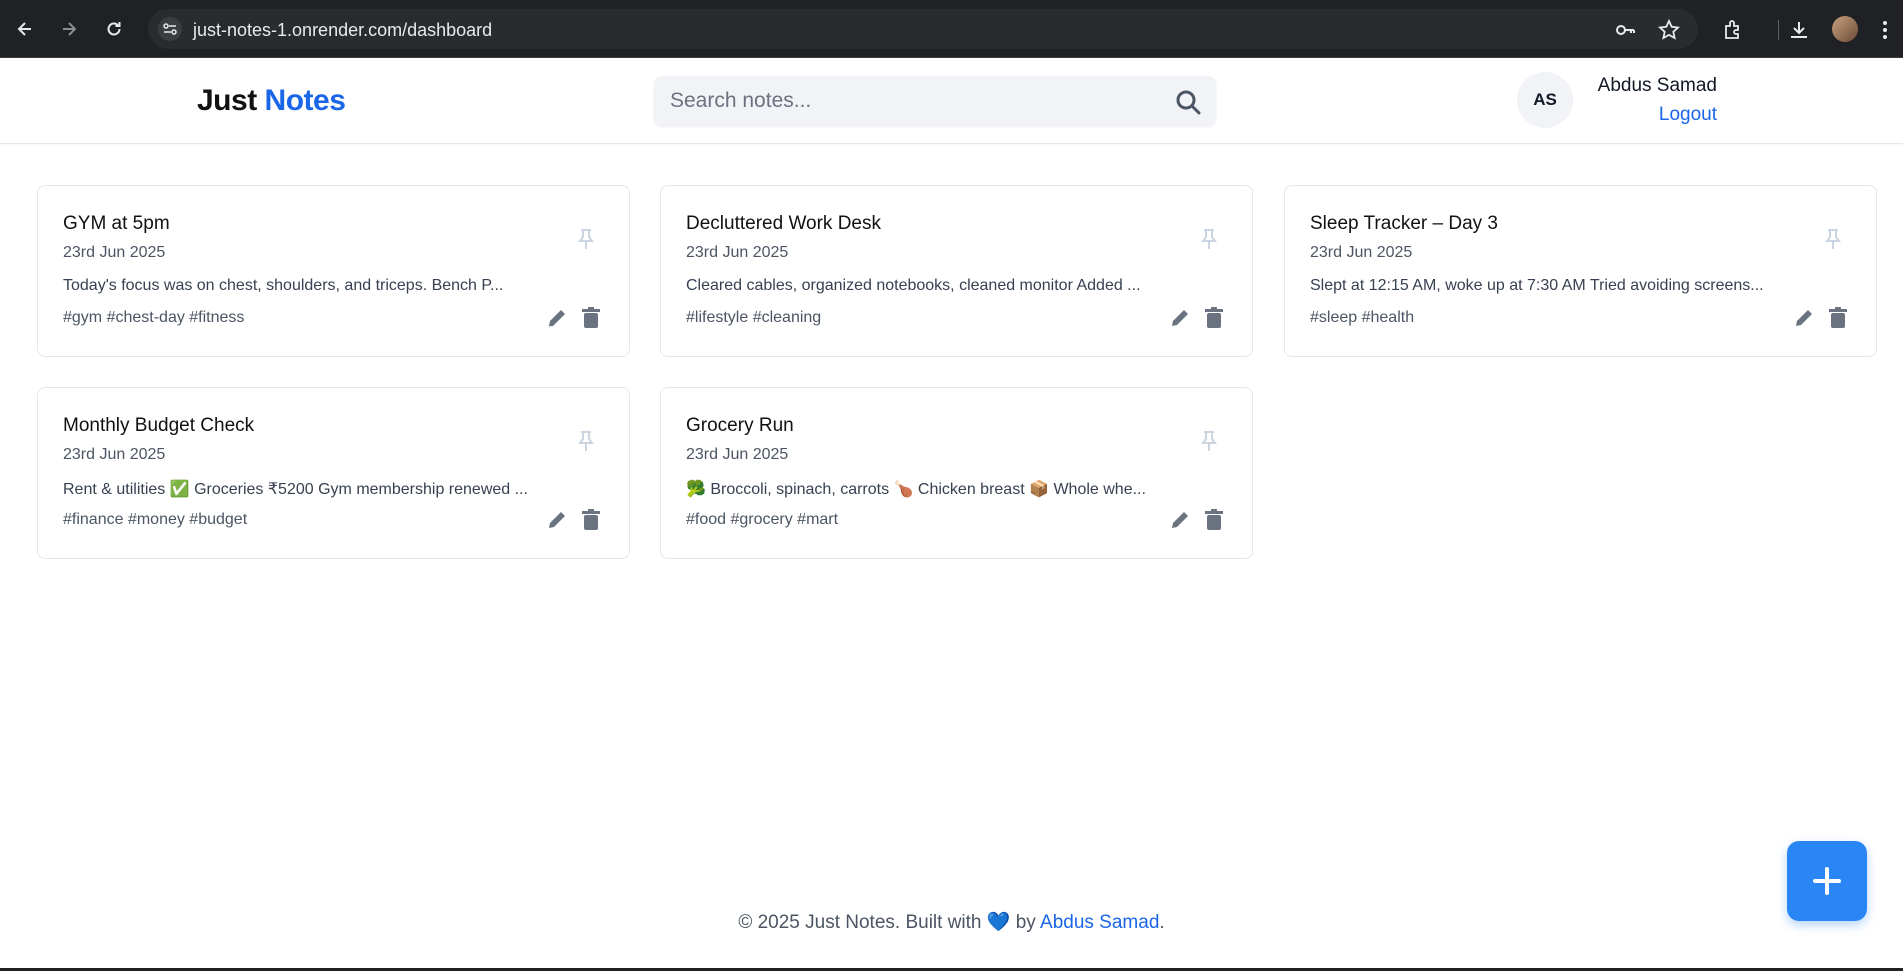 The width and height of the screenshot is (1903, 971). I want to click on note-tags: #finance #money #budget, so click(155, 519).